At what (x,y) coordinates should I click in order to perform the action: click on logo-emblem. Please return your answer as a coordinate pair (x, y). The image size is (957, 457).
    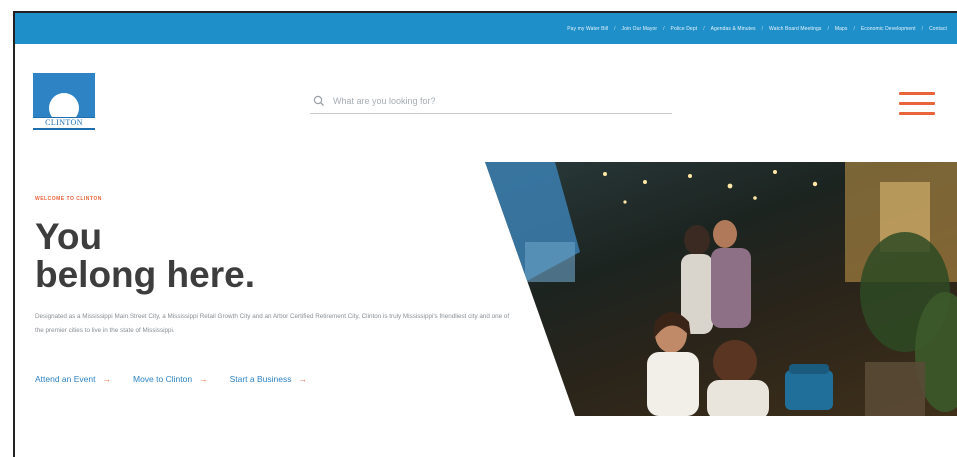
    Looking at the image, I should click on (64, 95).